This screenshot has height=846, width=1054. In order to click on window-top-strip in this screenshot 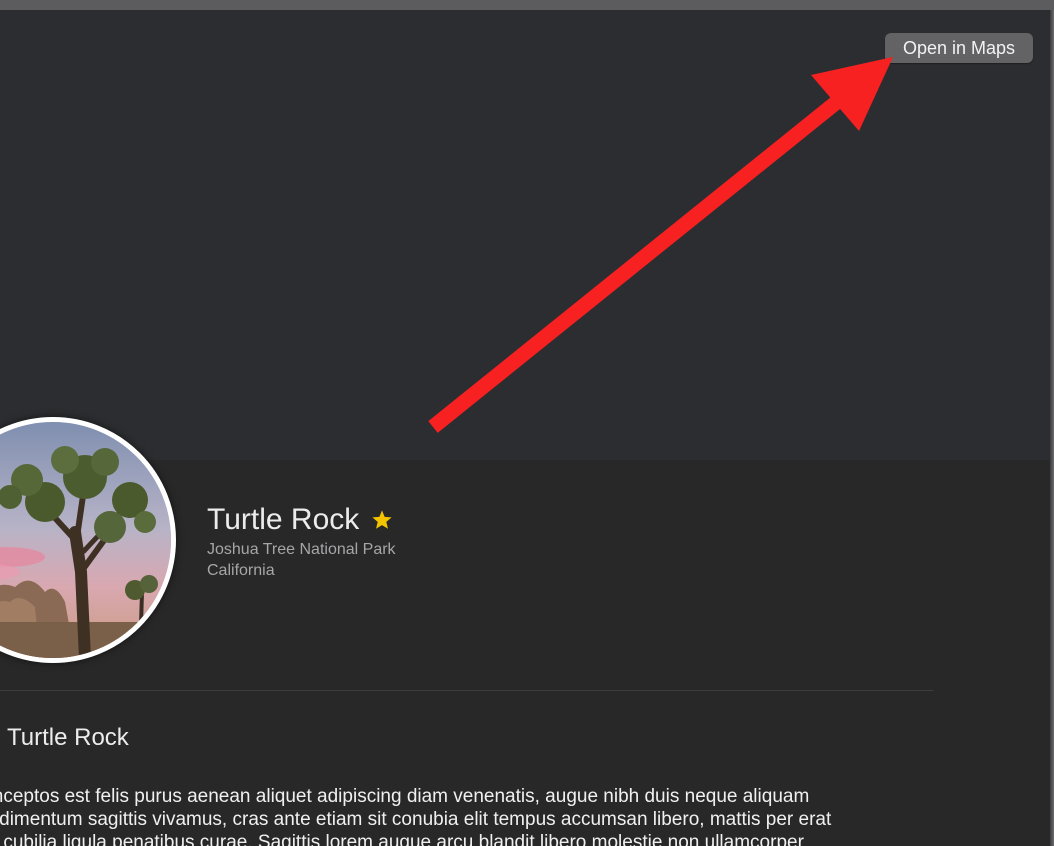, I will do `click(527, 5)`.